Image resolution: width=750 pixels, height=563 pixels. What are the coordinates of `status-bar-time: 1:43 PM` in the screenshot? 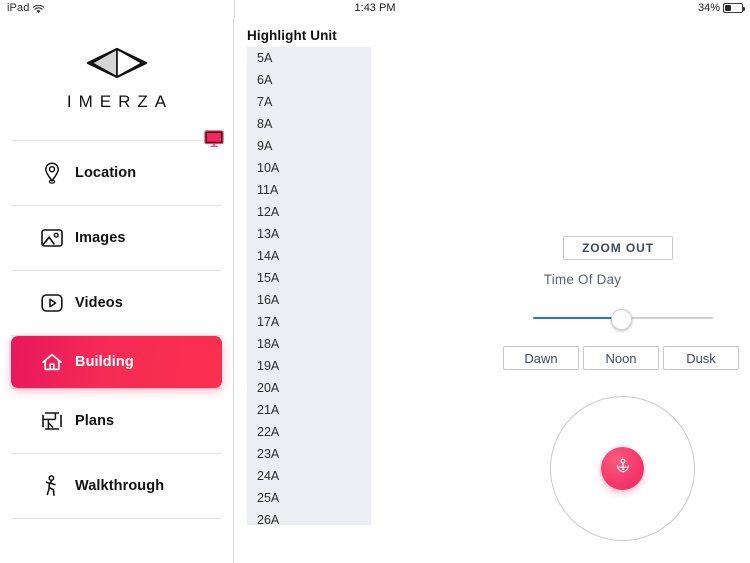 It's located at (375, 8).